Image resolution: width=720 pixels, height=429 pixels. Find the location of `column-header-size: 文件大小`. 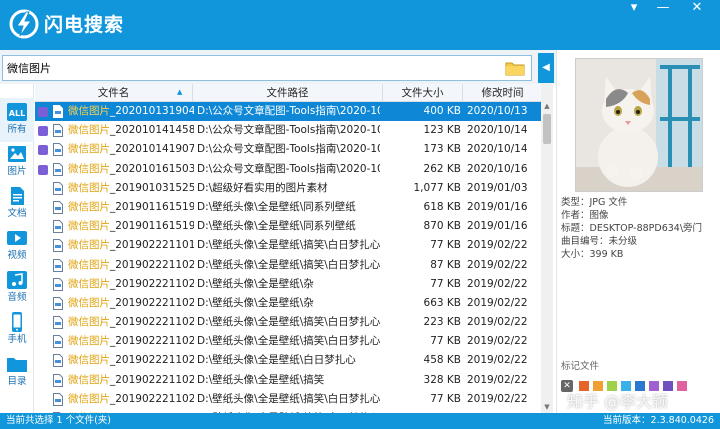

column-header-size: 文件大小 is located at coordinates (423, 93).